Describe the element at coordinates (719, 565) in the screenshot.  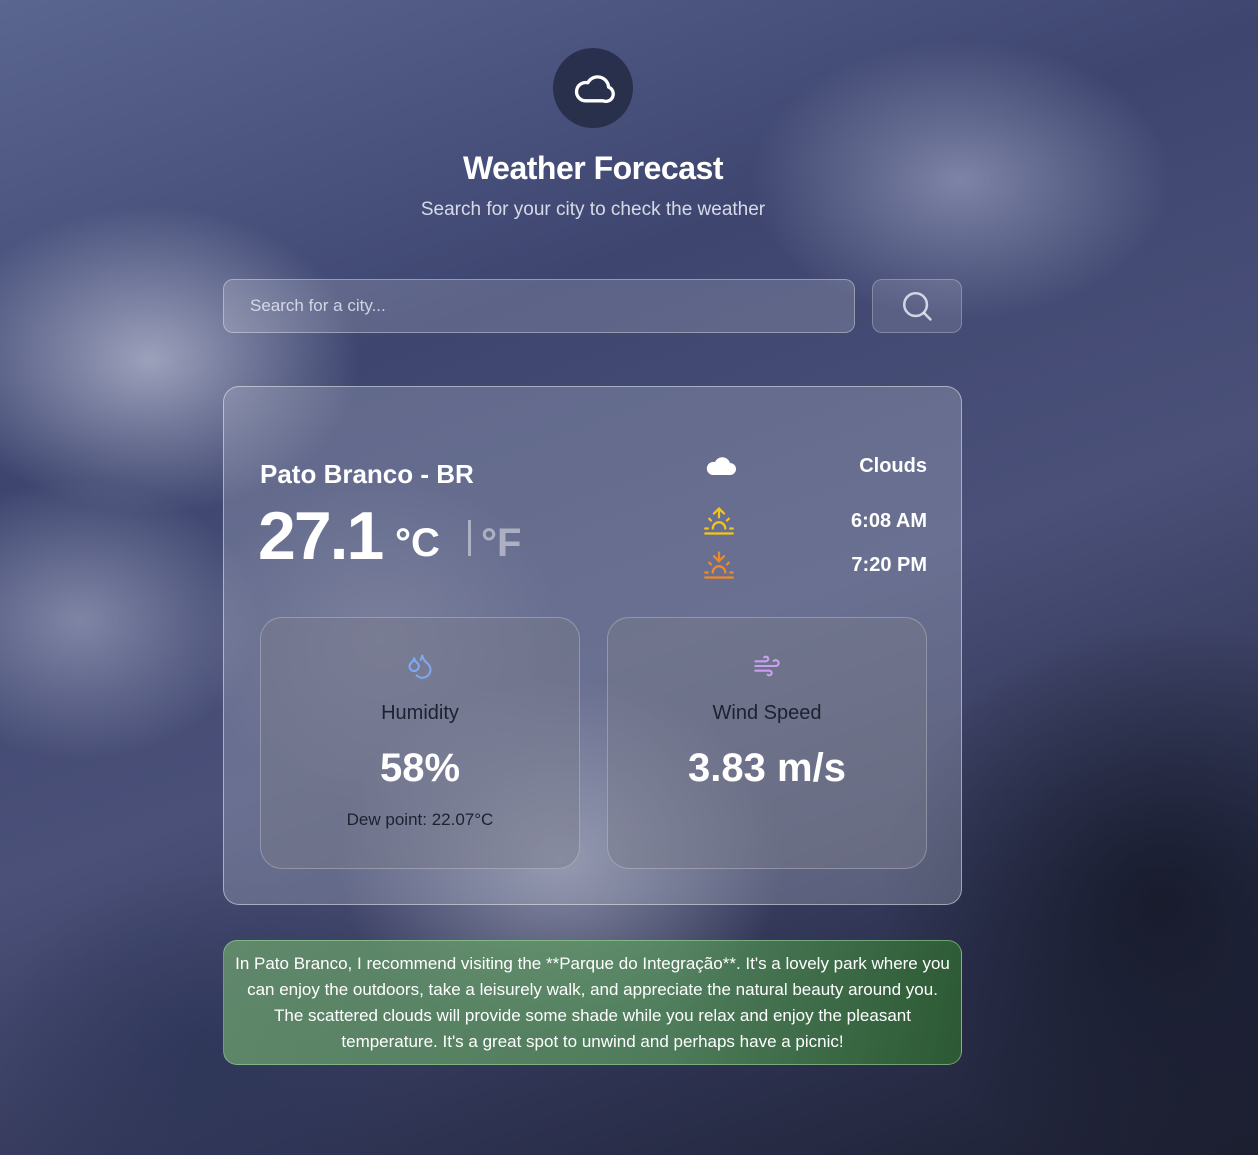
I see `sunset-icon` at that location.